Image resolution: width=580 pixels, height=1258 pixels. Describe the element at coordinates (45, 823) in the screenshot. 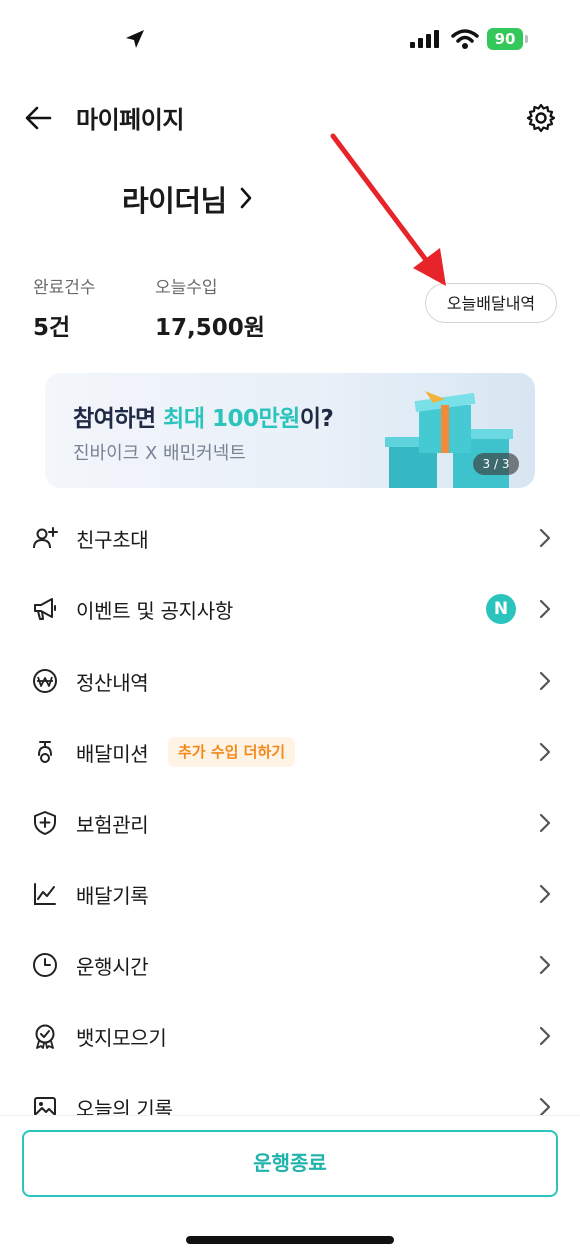

I see `shield-plus-icon` at that location.